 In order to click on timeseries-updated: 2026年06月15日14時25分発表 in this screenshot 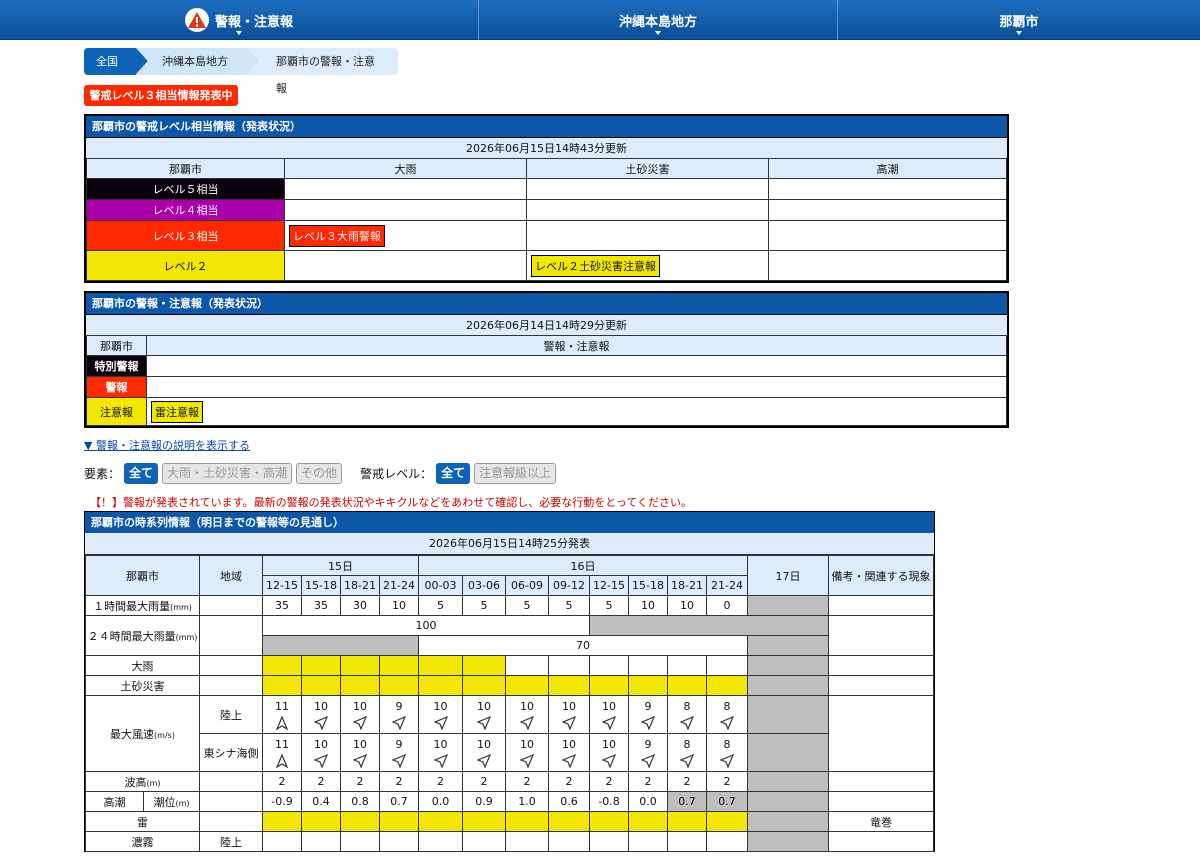, I will do `click(509, 544)`.